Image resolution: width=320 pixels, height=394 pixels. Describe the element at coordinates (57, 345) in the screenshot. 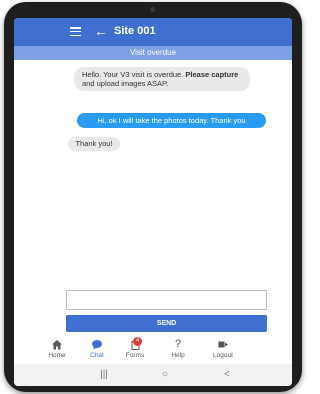

I see `home-icon` at that location.